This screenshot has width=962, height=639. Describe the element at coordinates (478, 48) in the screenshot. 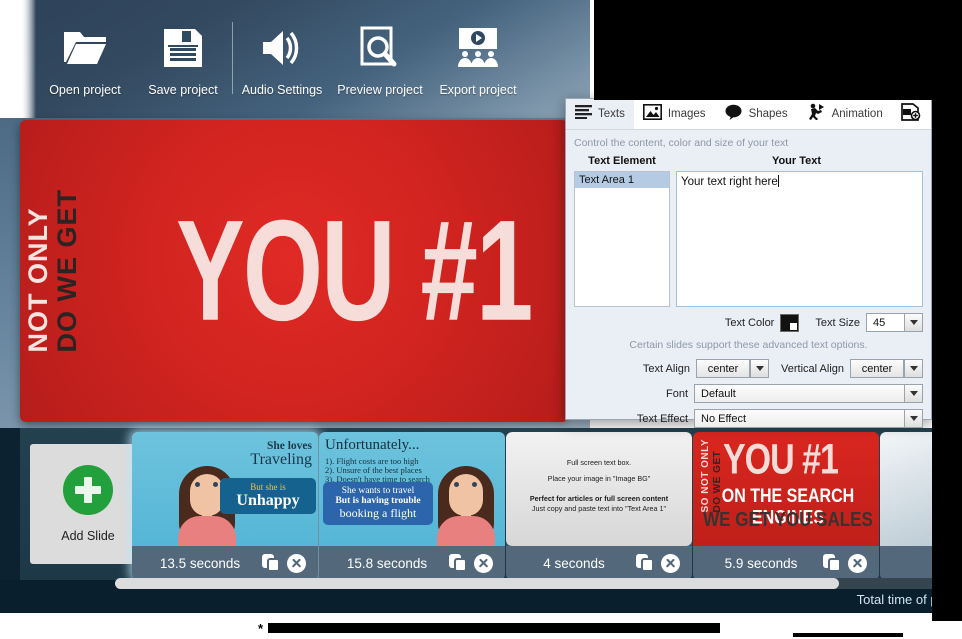

I see `presentation-screen-icon` at that location.